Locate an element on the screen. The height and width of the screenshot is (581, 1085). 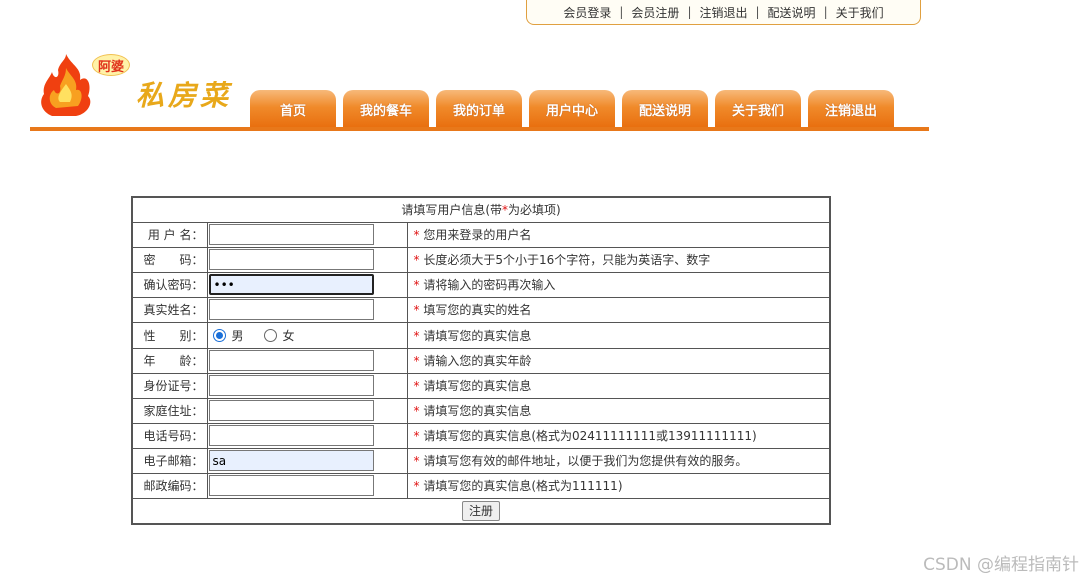
form-row-gender: 性 别： 男 女 * 请填写您的真实信息 is located at coordinates (481, 335).